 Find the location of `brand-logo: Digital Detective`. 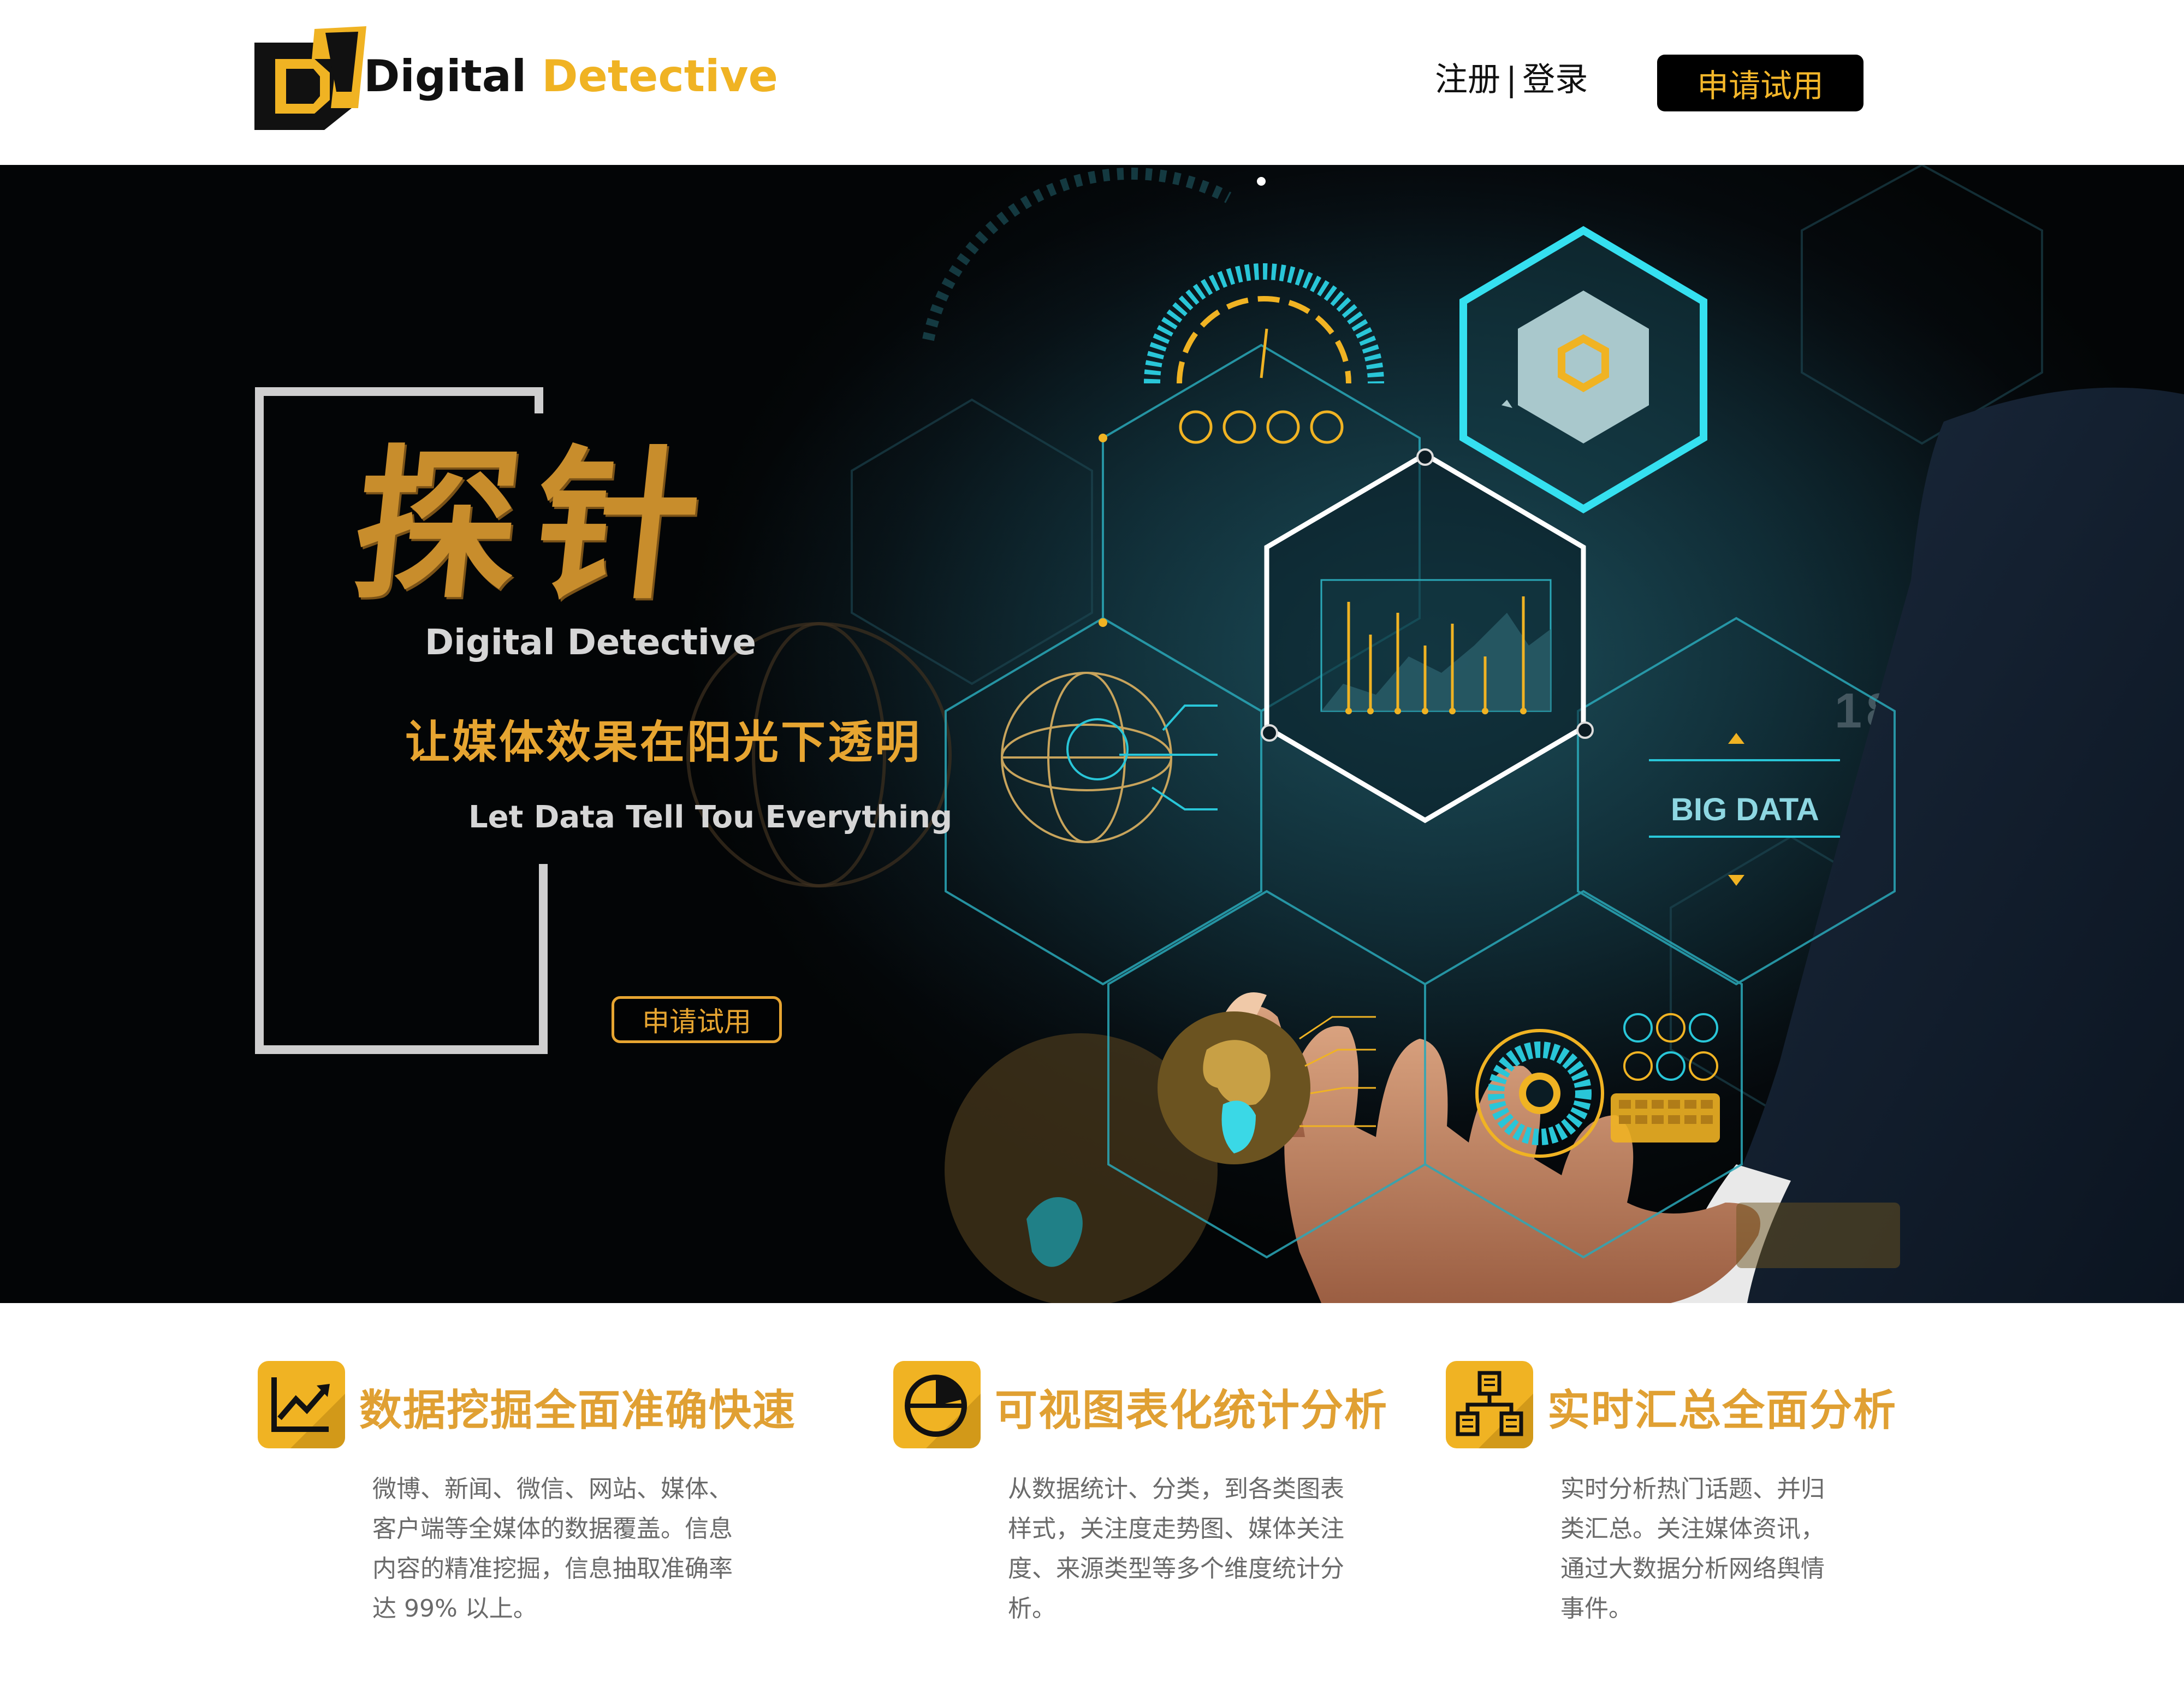

brand-logo: Digital Detective is located at coordinates (516, 80).